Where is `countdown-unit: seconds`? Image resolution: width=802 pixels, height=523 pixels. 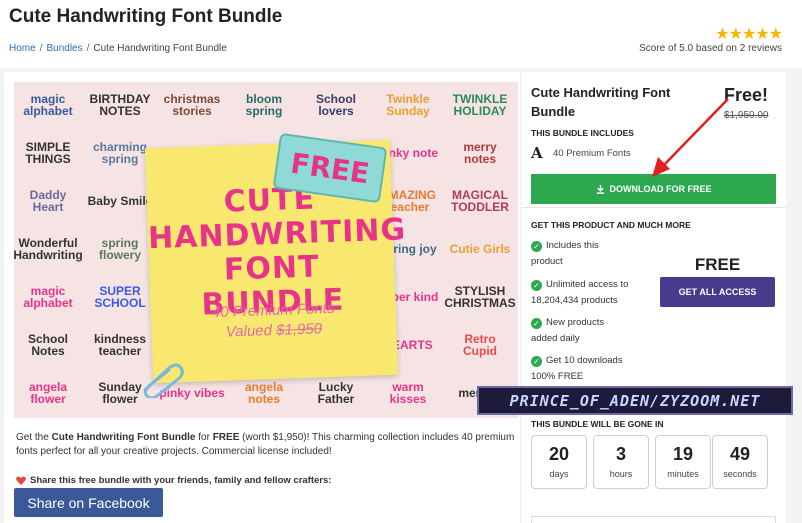
countdown-unit: seconds is located at coordinates (740, 474).